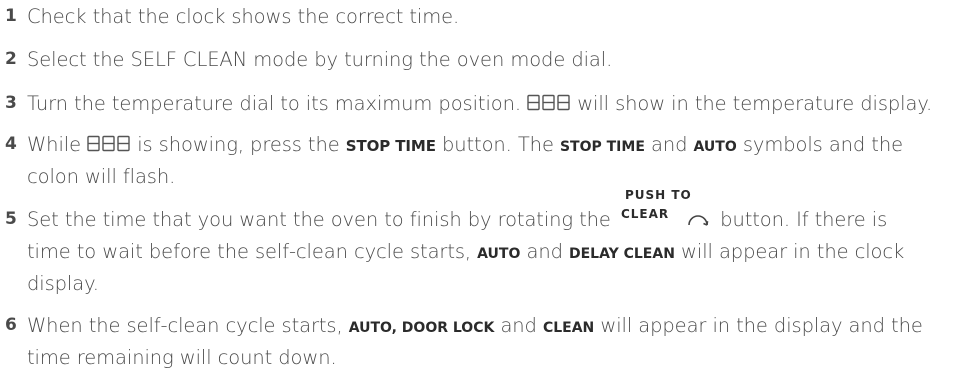 The width and height of the screenshot is (961, 374). What do you see at coordinates (755, 103) in the screenshot?
I see `step-text: will show in the temperature display.` at bounding box center [755, 103].